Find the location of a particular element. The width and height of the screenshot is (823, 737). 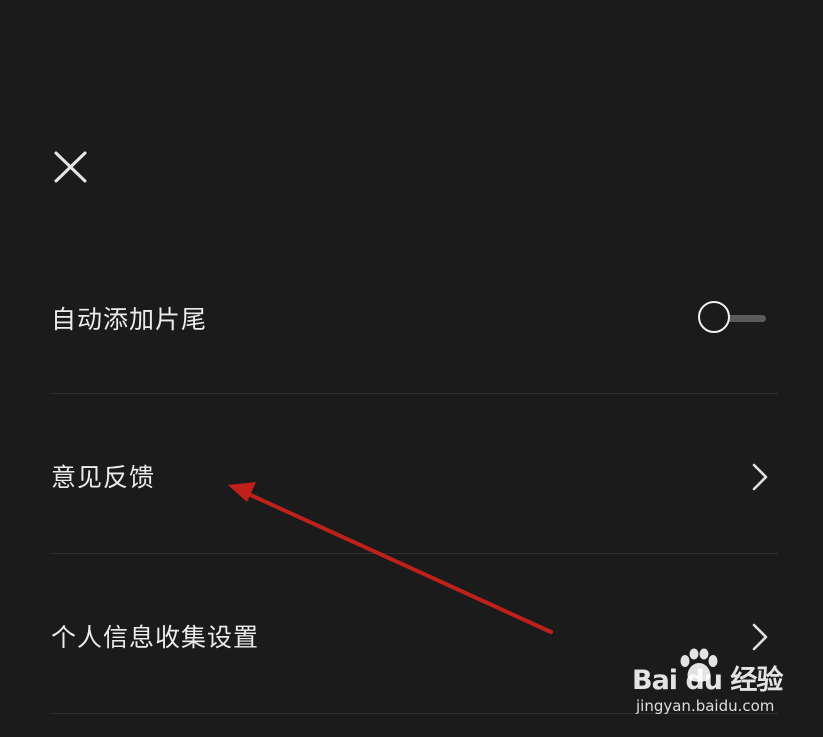

auto-add-ending-toggle is located at coordinates (733, 318).